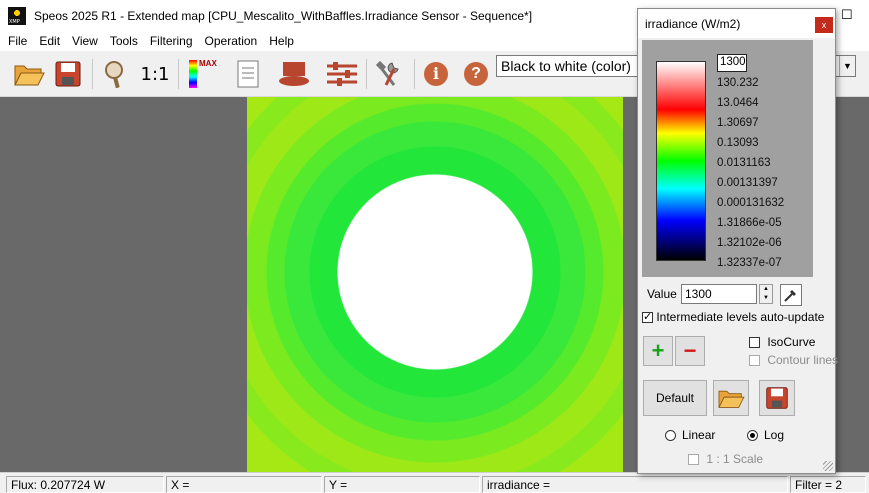 Image resolution: width=869 pixels, height=493 pixels. What do you see at coordinates (749, 223) in the screenshot?
I see `legend-label: 1.31866e-05` at bounding box center [749, 223].